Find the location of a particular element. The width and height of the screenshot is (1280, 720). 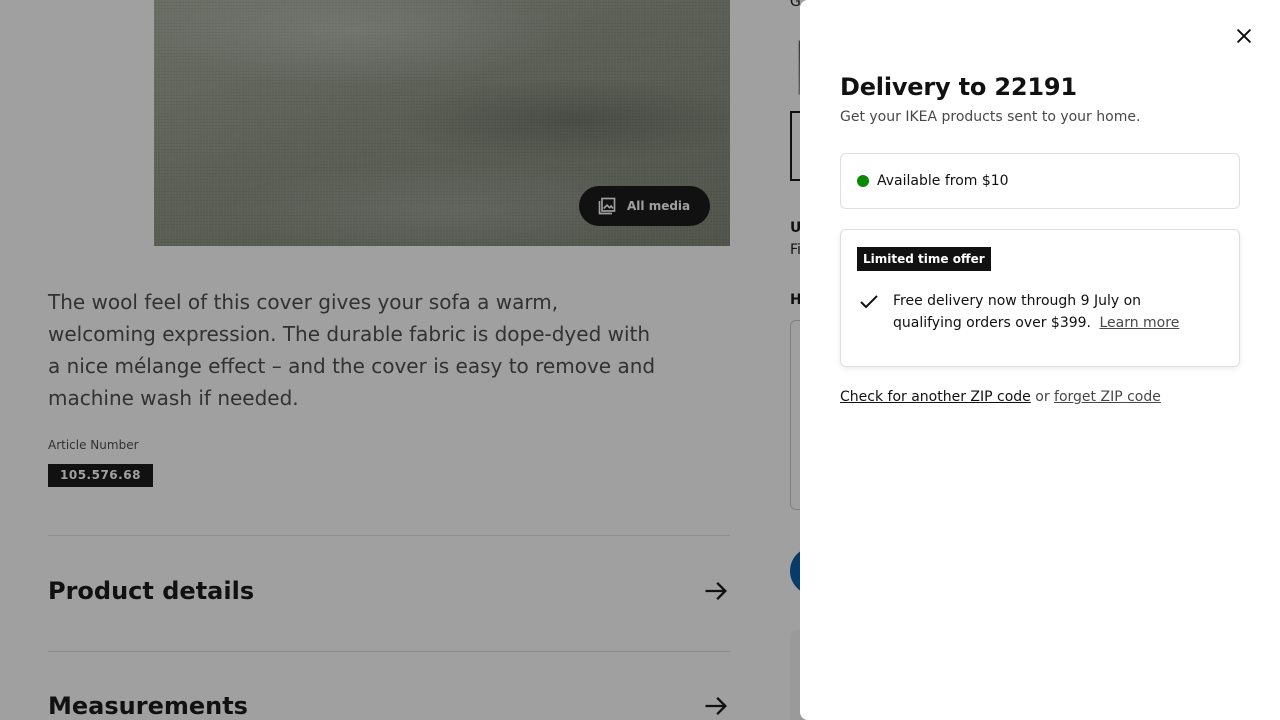

availability-card: Available from $10 is located at coordinates (1040, 181).